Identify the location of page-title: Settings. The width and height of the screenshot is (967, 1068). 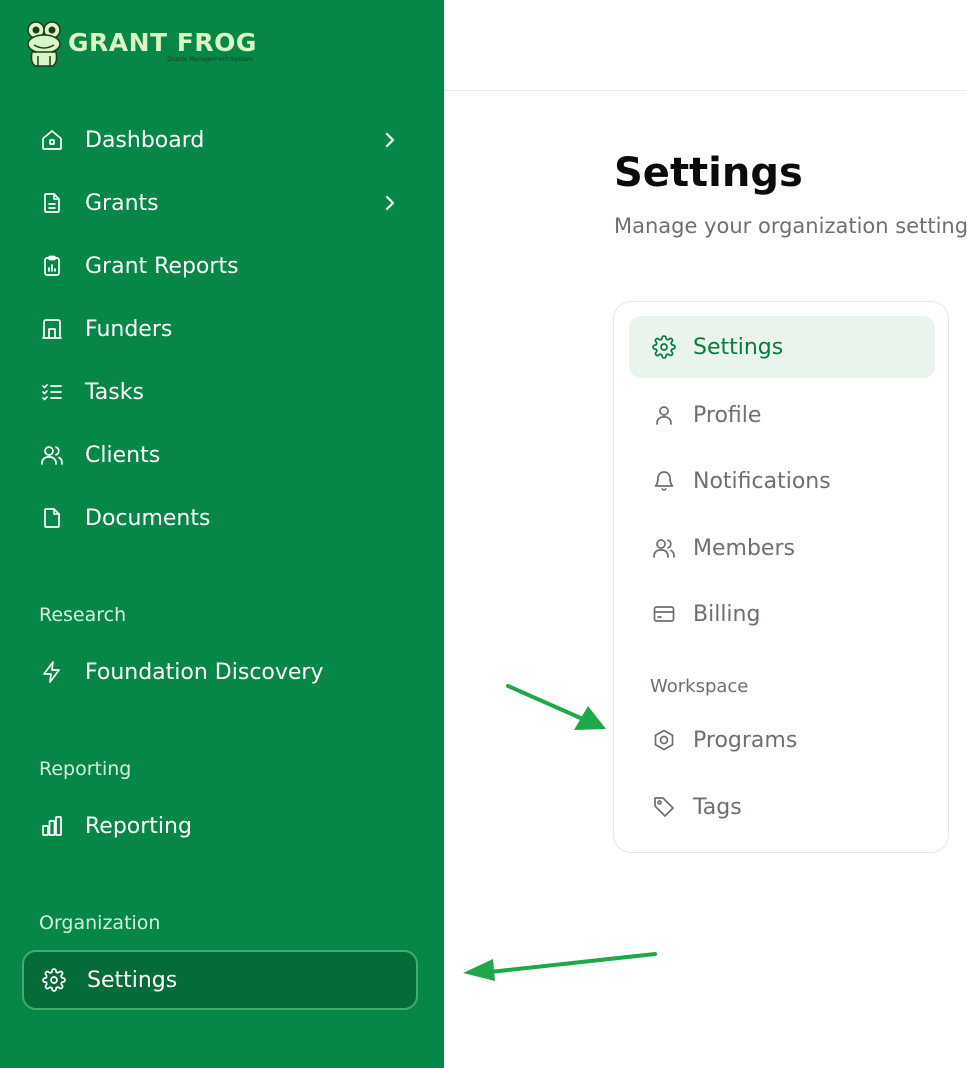
(708, 173).